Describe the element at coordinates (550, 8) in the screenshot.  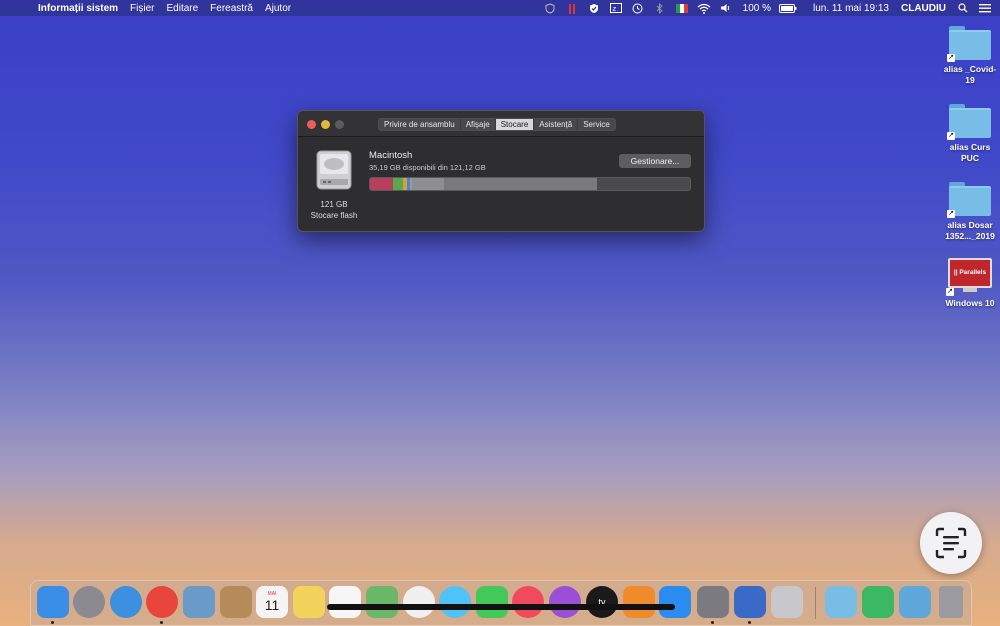
I see `shield-outline-icon` at that location.